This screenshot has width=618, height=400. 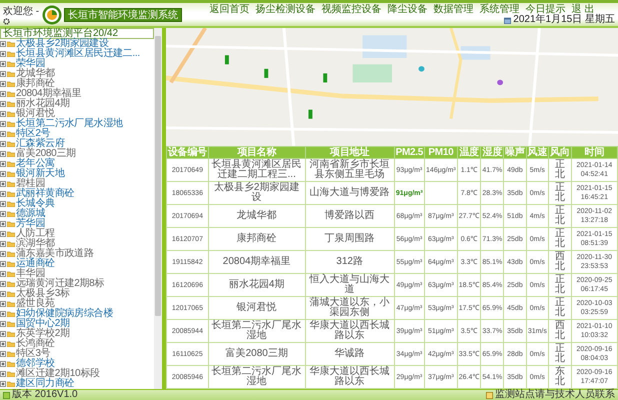 What do you see at coordinates (500, 9) in the screenshot?
I see `nav-link: 系统管理` at bounding box center [500, 9].